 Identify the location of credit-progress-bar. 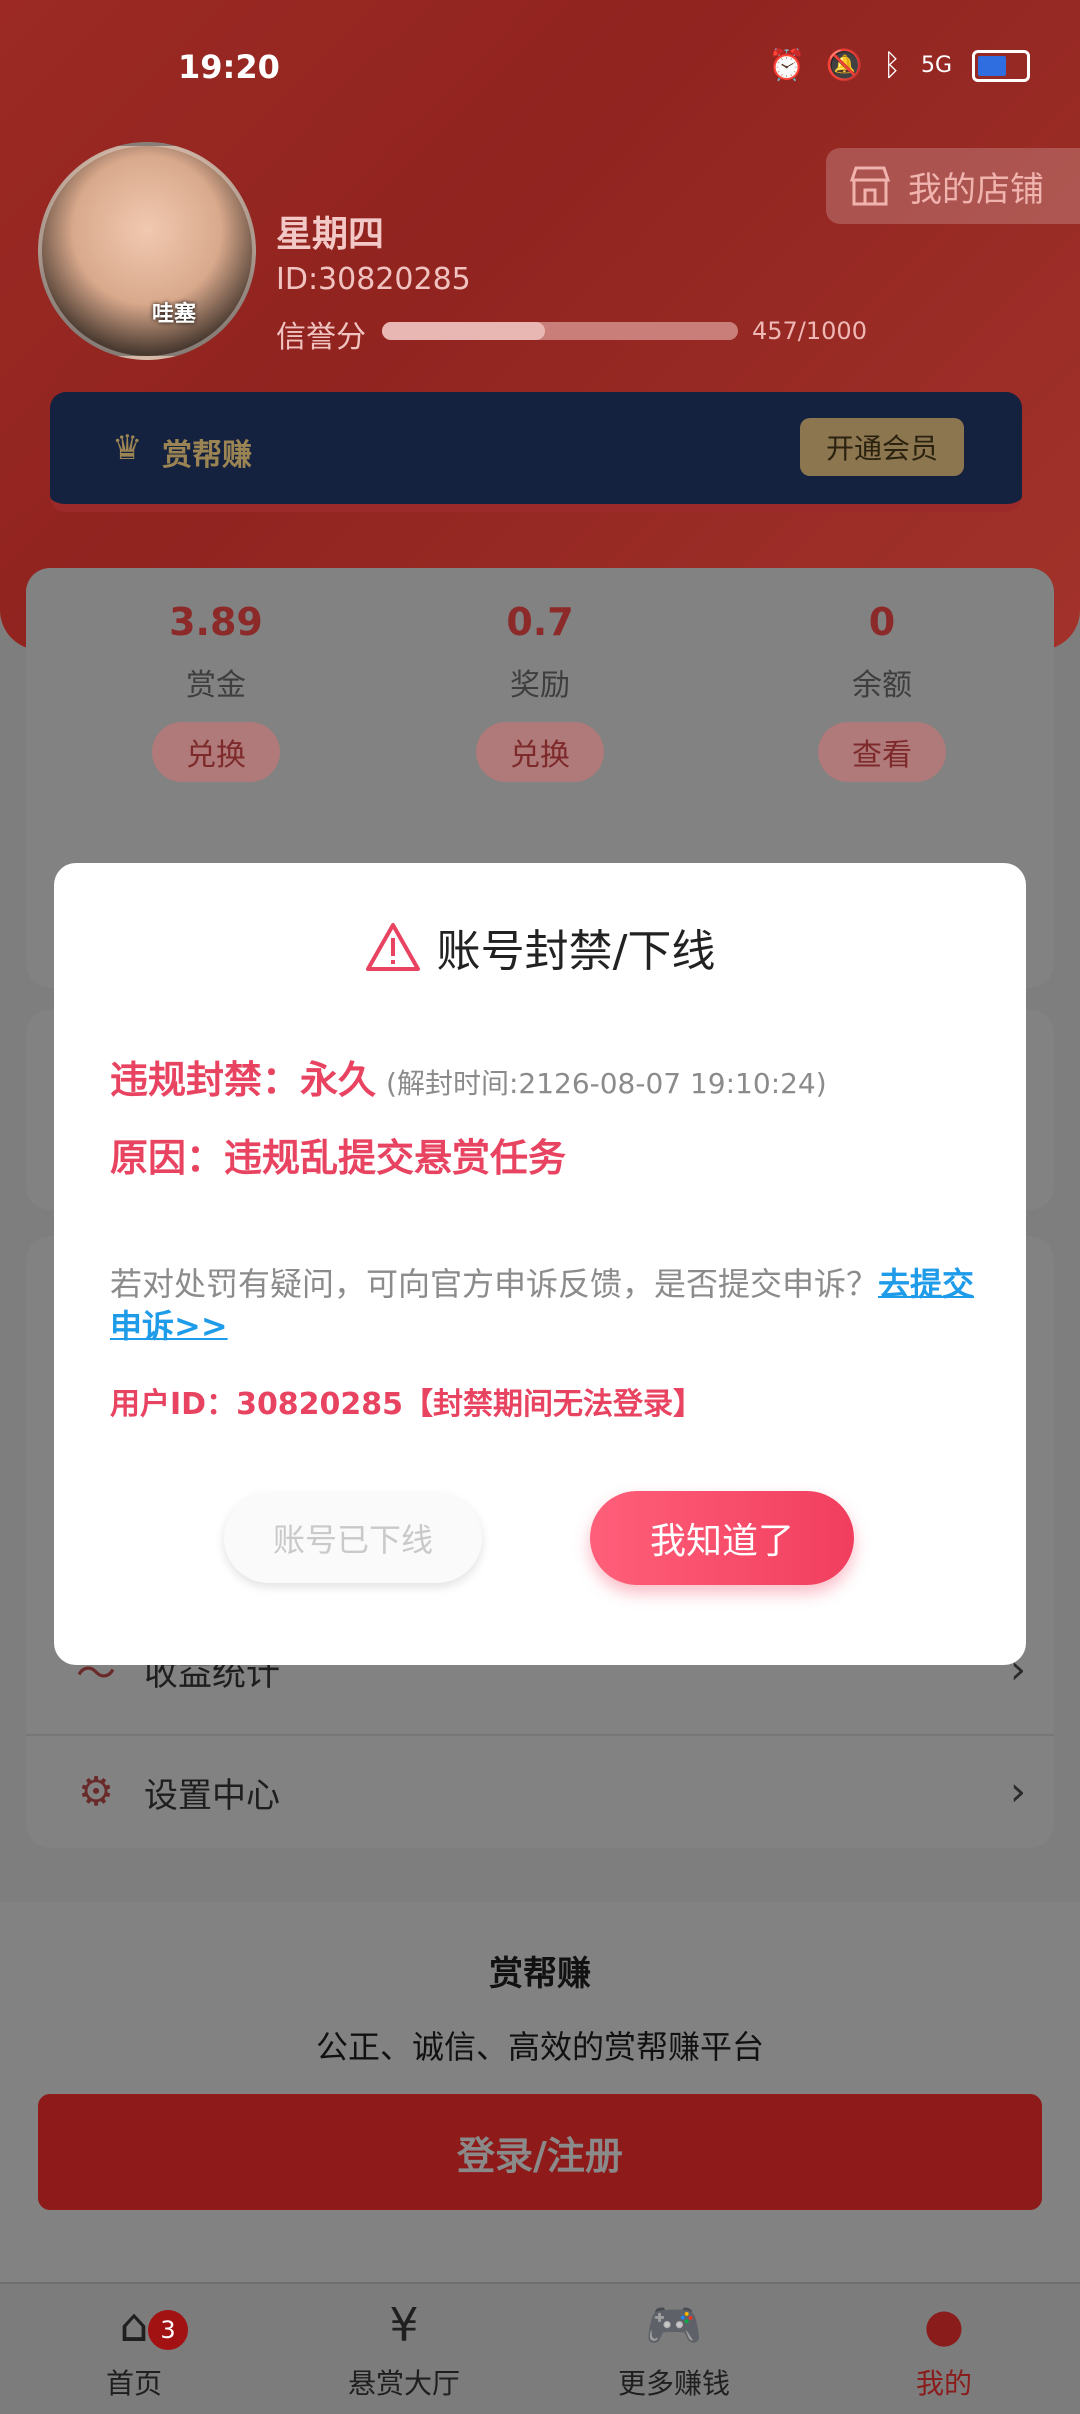
(560, 331).